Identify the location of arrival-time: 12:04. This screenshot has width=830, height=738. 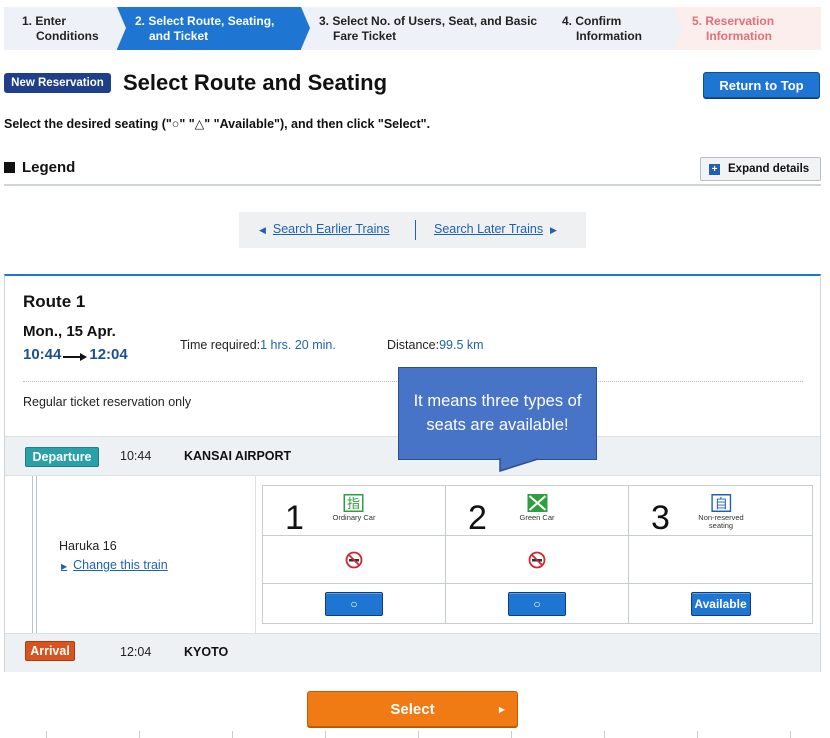
(136, 652).